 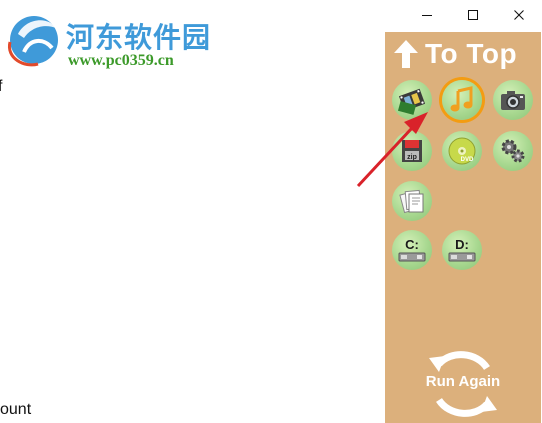 I want to click on zip-archive-tile: zip, so click(x=412, y=151).